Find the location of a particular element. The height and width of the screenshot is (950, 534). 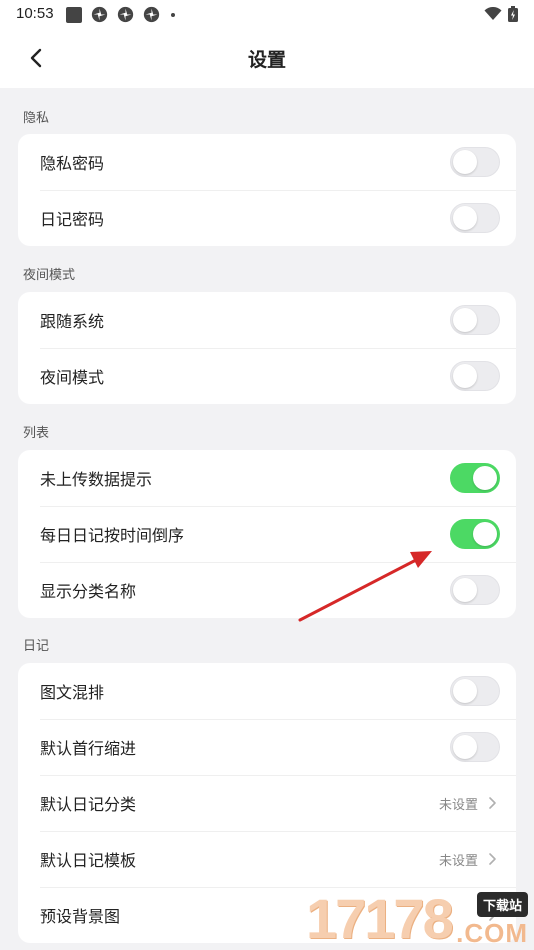

reverse-order-toggle is located at coordinates (475, 534).